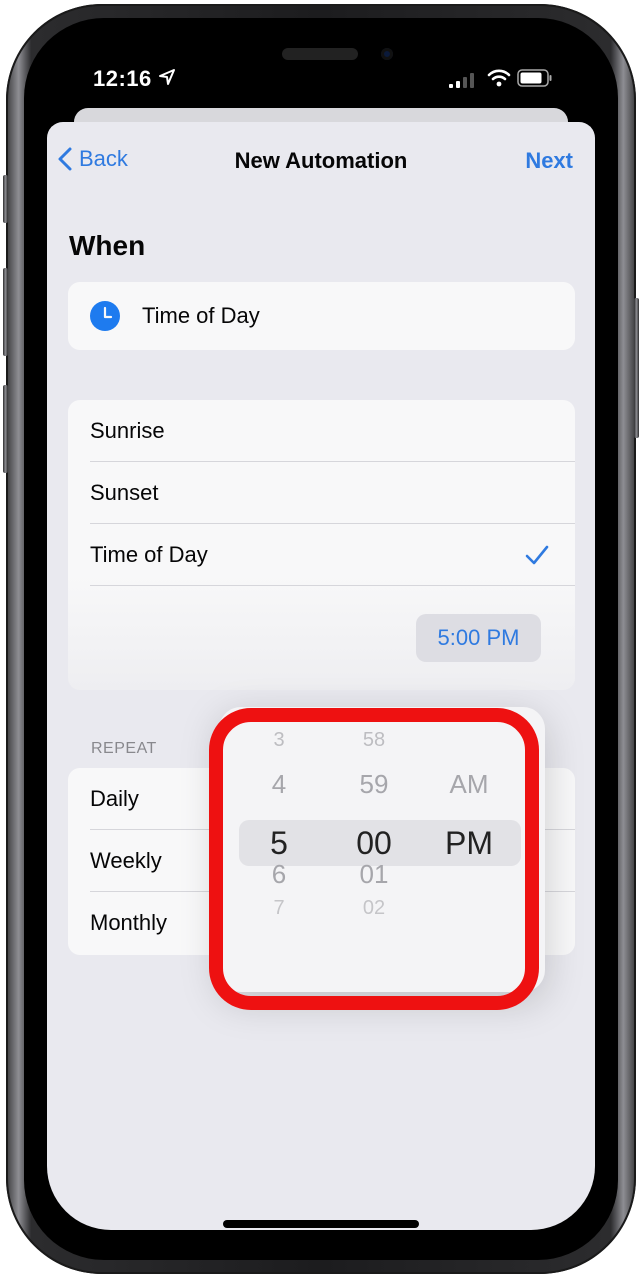  Describe the element at coordinates (5, 429) in the screenshot. I see `volume-down-button` at that location.